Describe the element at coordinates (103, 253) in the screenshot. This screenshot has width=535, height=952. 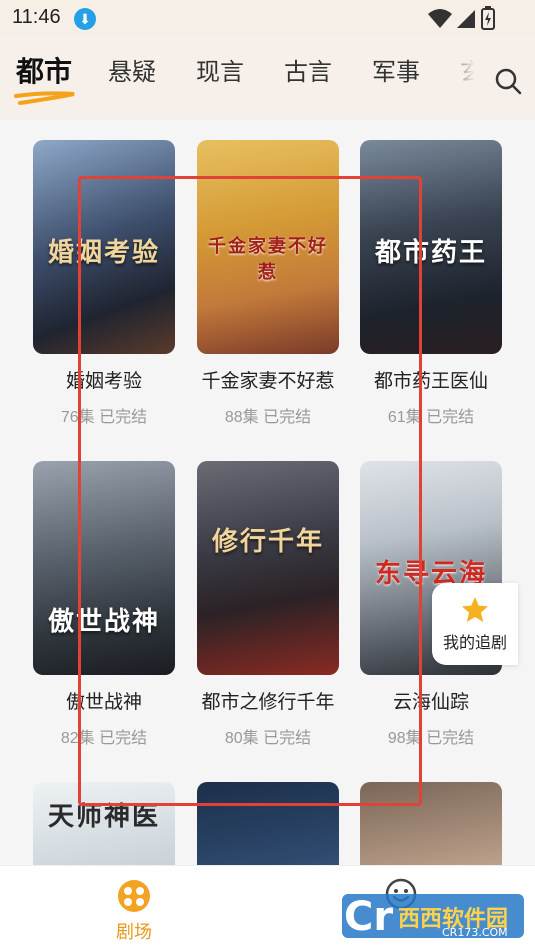
I see `poster-title: 婚姻考验` at that location.